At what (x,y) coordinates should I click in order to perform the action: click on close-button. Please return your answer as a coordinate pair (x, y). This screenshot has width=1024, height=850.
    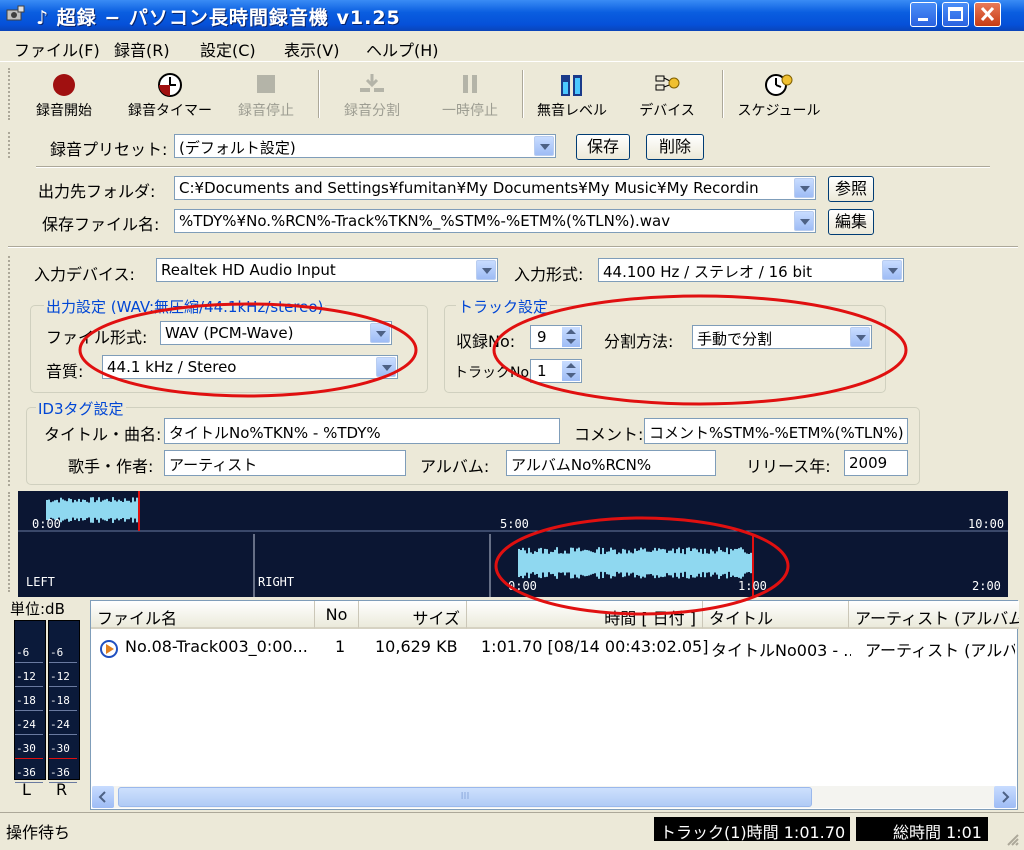
    Looking at the image, I should click on (987, 14).